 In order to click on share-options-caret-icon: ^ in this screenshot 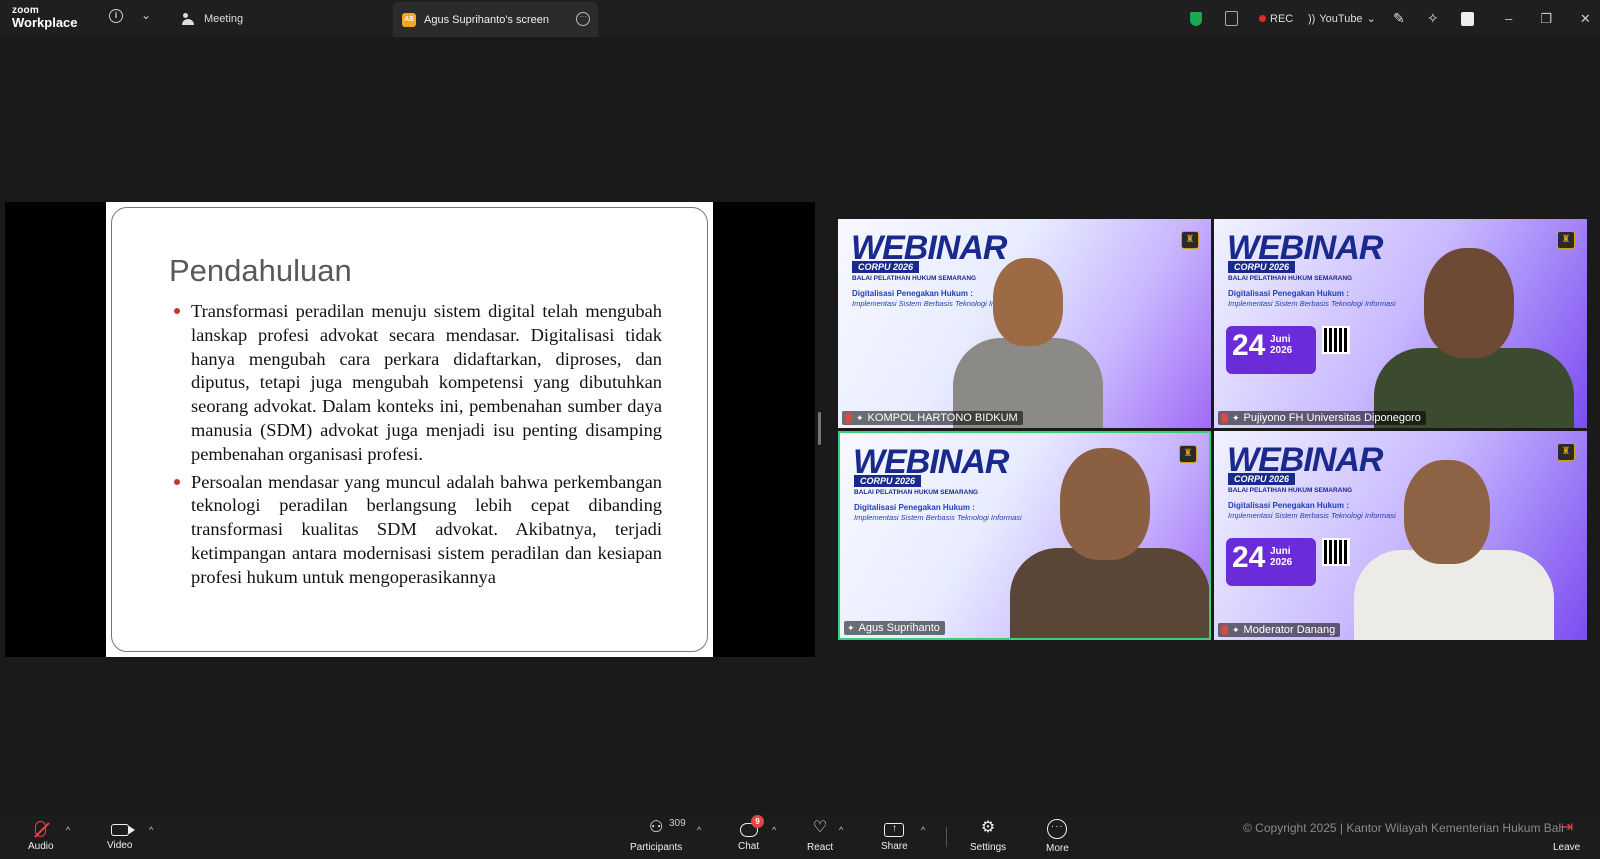, I will do `click(923, 830)`.